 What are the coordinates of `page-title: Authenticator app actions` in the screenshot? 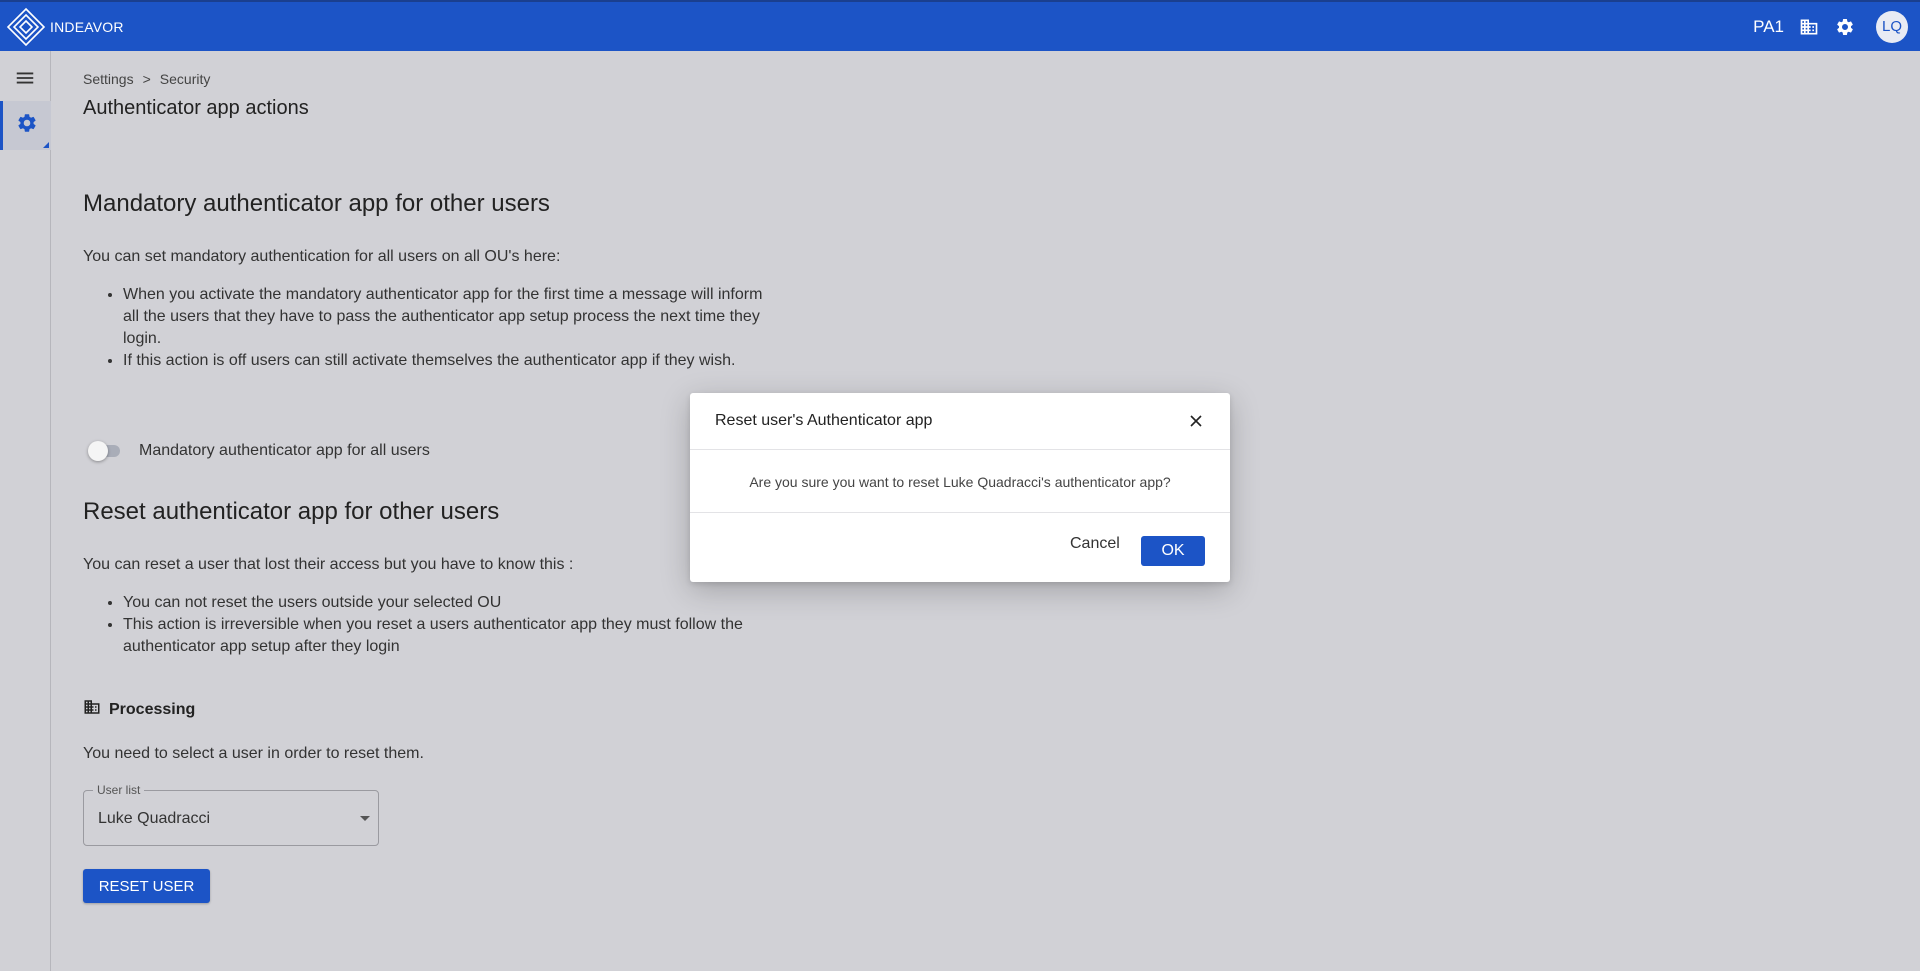 It's located at (196, 108).